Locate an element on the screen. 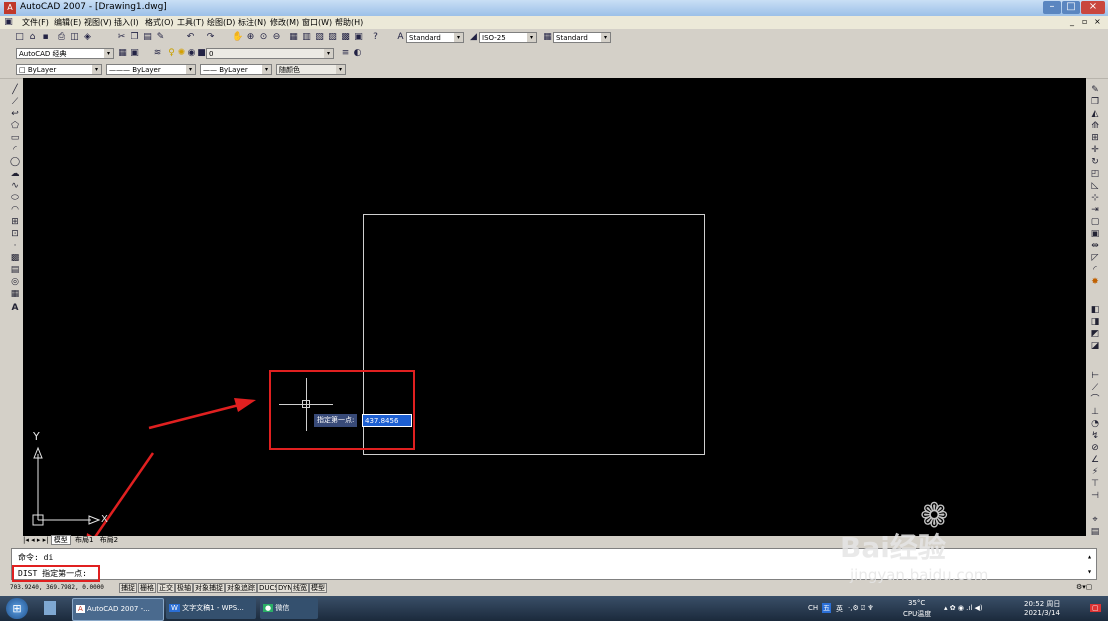 The image size is (1108, 621). region-icon: ◎ is located at coordinates (15, 282).